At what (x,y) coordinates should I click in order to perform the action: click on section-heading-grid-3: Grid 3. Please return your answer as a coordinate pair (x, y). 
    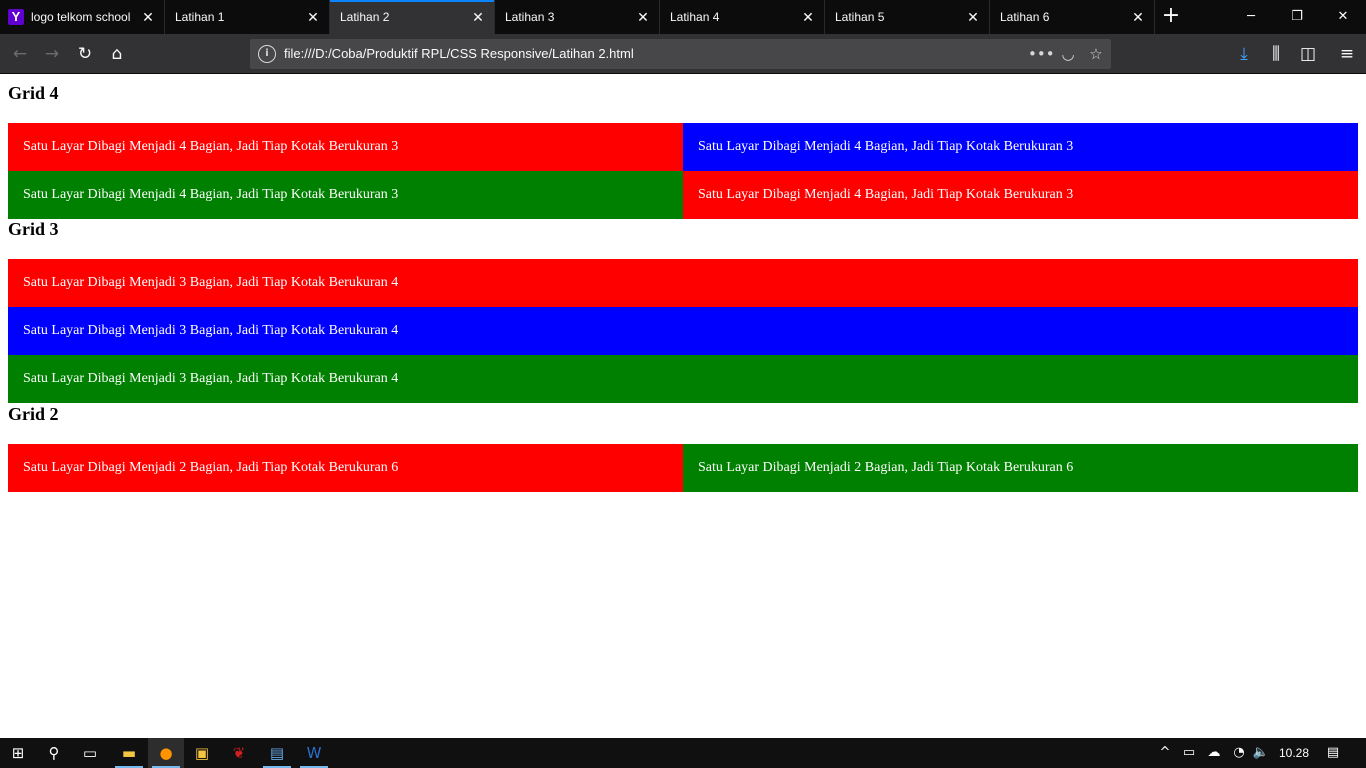
    Looking at the image, I should click on (33, 229).